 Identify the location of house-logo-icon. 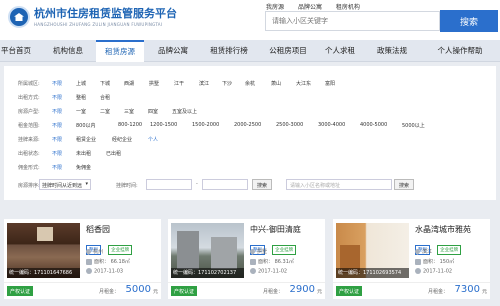
(19, 17).